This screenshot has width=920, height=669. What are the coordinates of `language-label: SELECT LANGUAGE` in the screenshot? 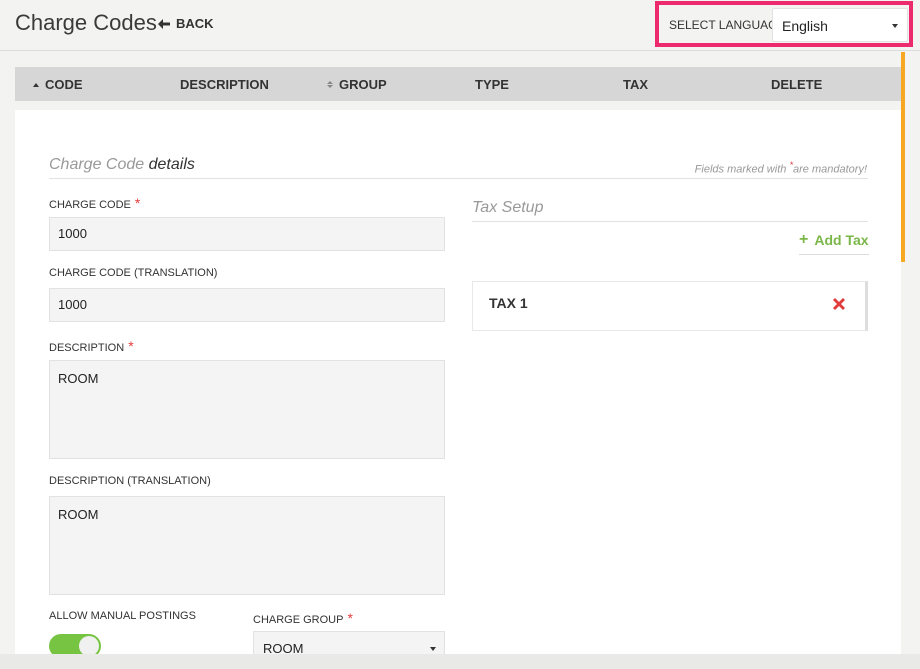 It's located at (727, 25).